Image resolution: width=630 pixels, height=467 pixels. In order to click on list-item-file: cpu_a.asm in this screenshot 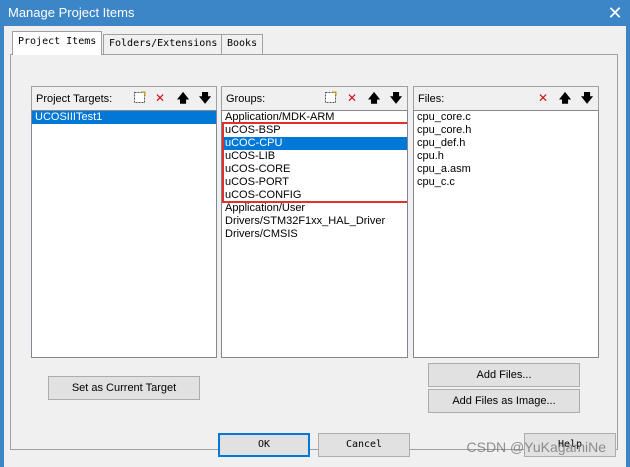, I will do `click(506, 169)`.